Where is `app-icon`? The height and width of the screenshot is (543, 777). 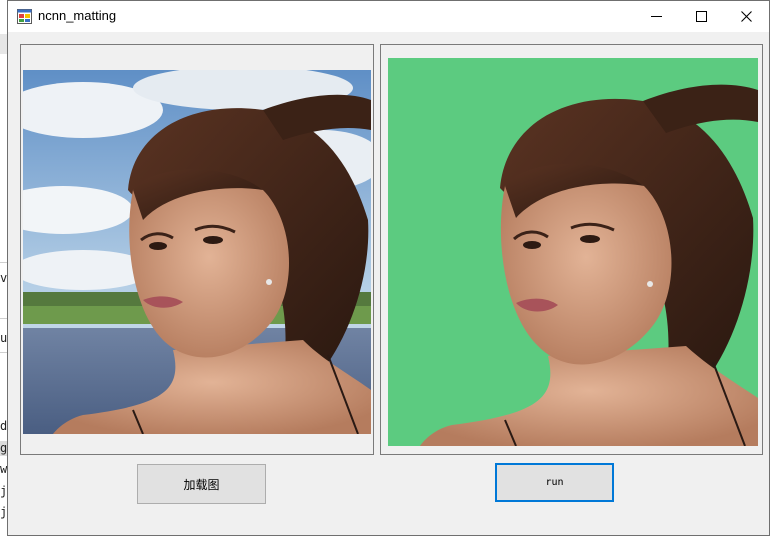 app-icon is located at coordinates (24, 16).